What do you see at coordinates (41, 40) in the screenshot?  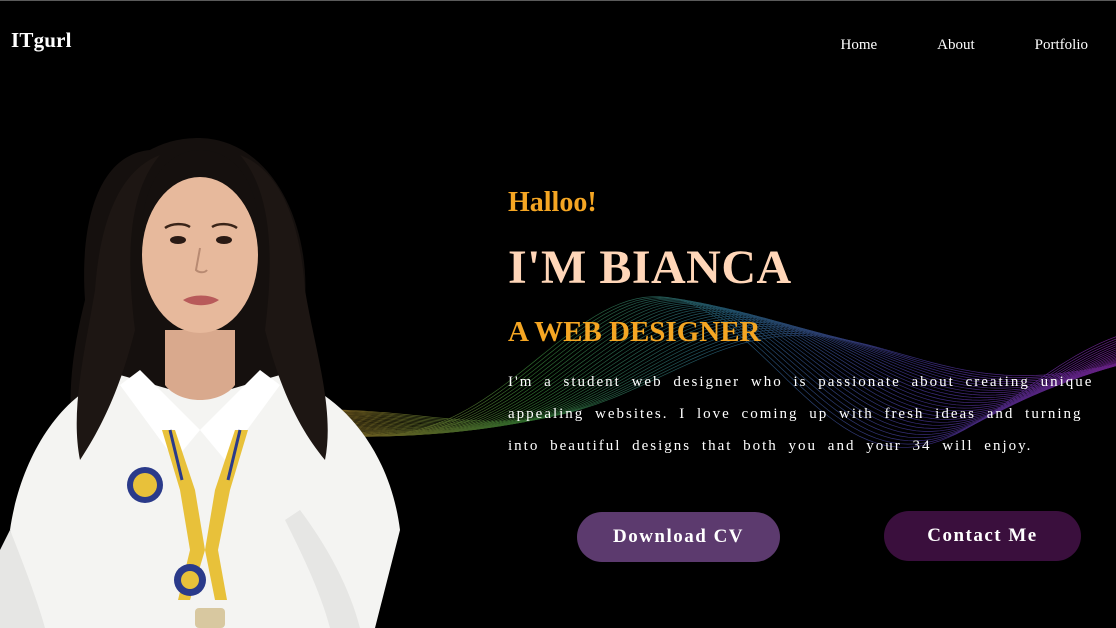 I see `site-logo: ITgurl` at bounding box center [41, 40].